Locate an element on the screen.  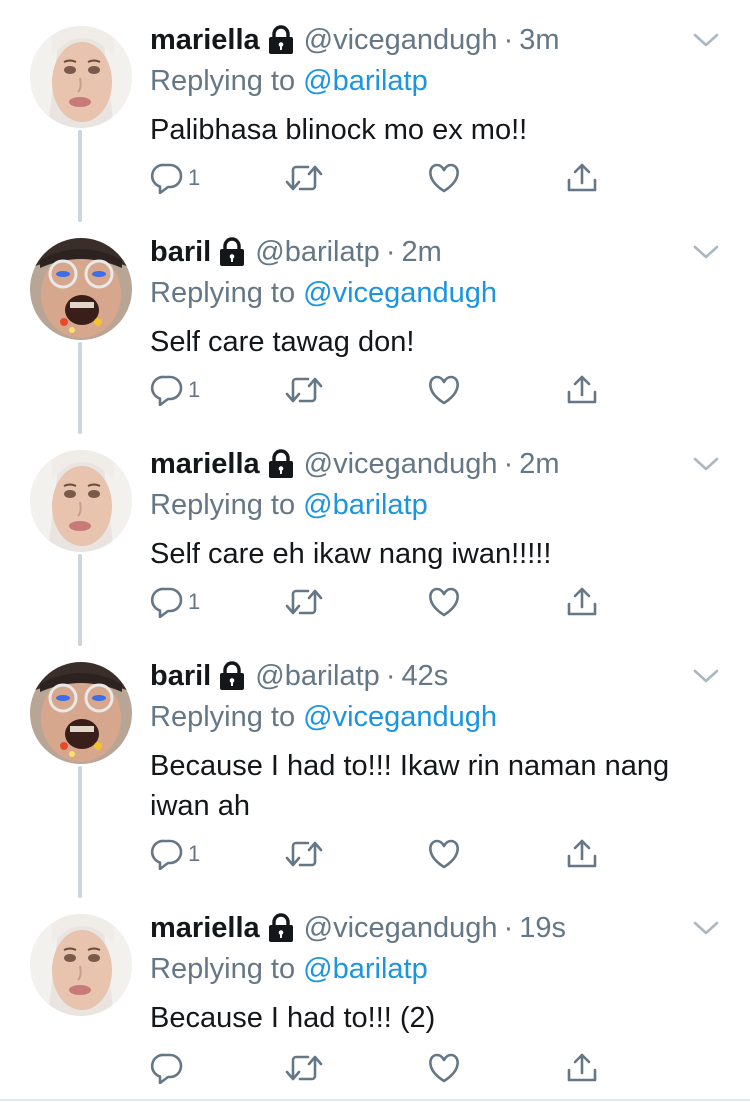
timestamp: 19s is located at coordinates (542, 928).